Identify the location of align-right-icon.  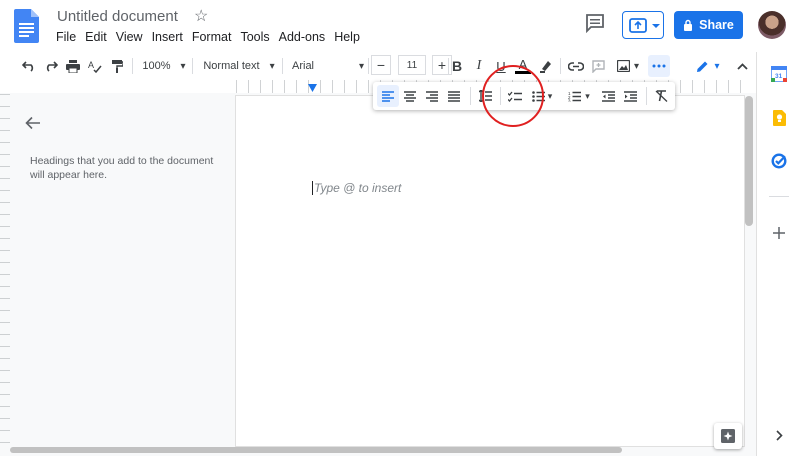
(432, 96).